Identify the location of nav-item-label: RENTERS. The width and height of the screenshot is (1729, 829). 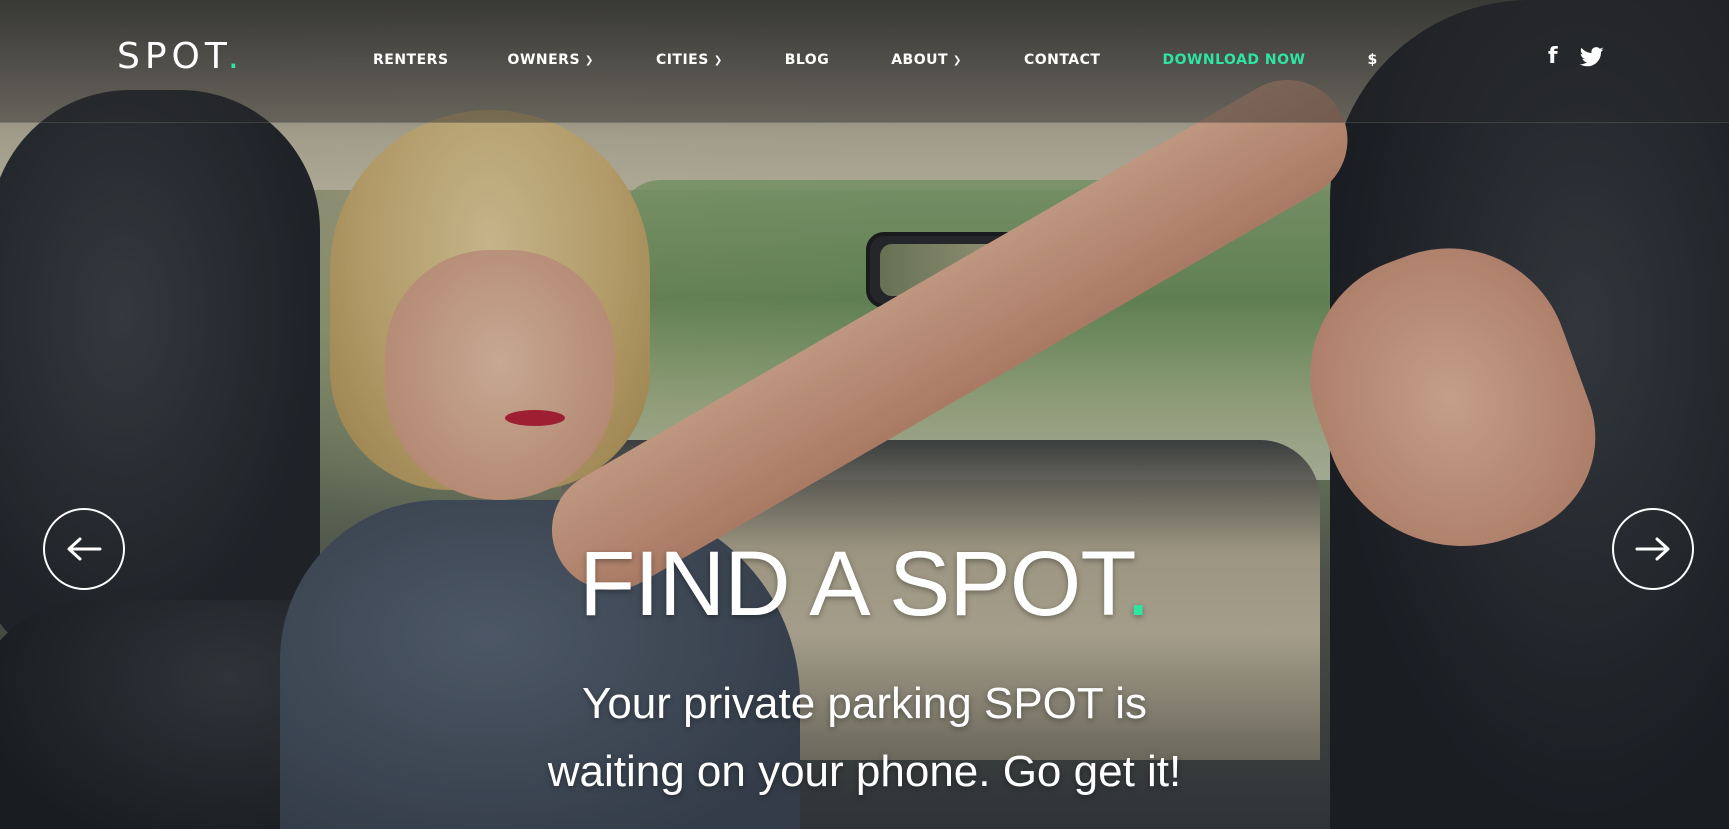
(411, 60).